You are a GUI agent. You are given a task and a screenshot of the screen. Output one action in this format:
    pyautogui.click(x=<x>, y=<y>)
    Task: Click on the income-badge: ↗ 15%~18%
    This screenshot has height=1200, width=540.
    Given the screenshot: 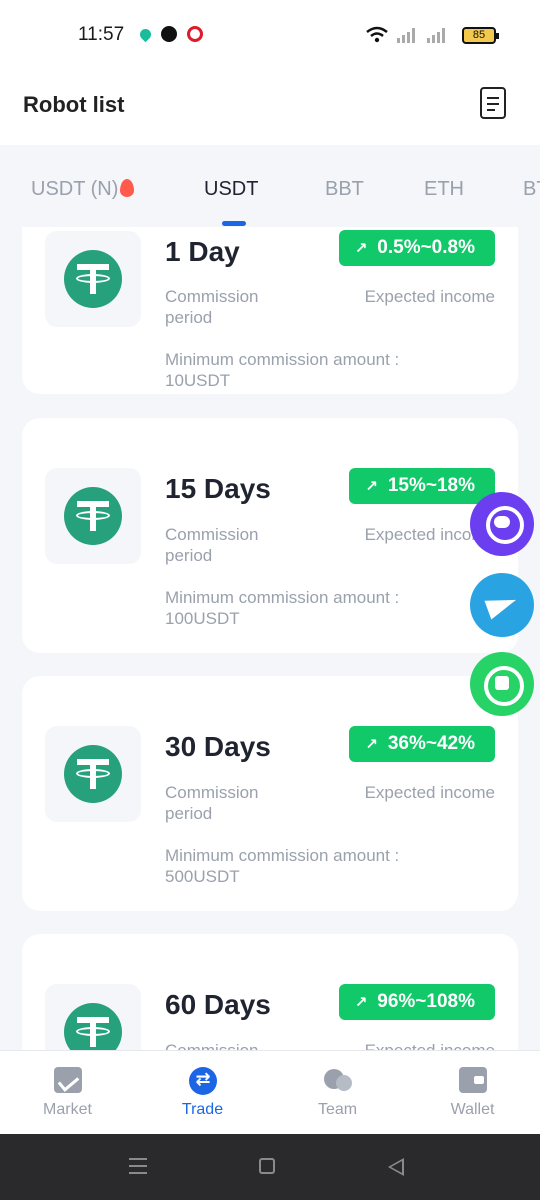 What is the action you would take?
    pyautogui.click(x=422, y=486)
    